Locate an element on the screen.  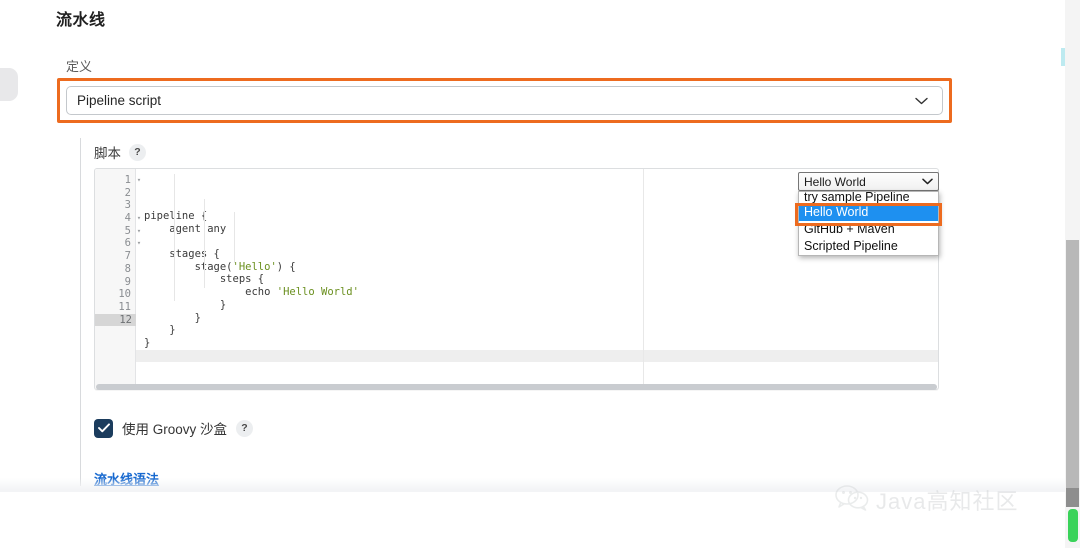
code-line is located at coordinates (537, 356).